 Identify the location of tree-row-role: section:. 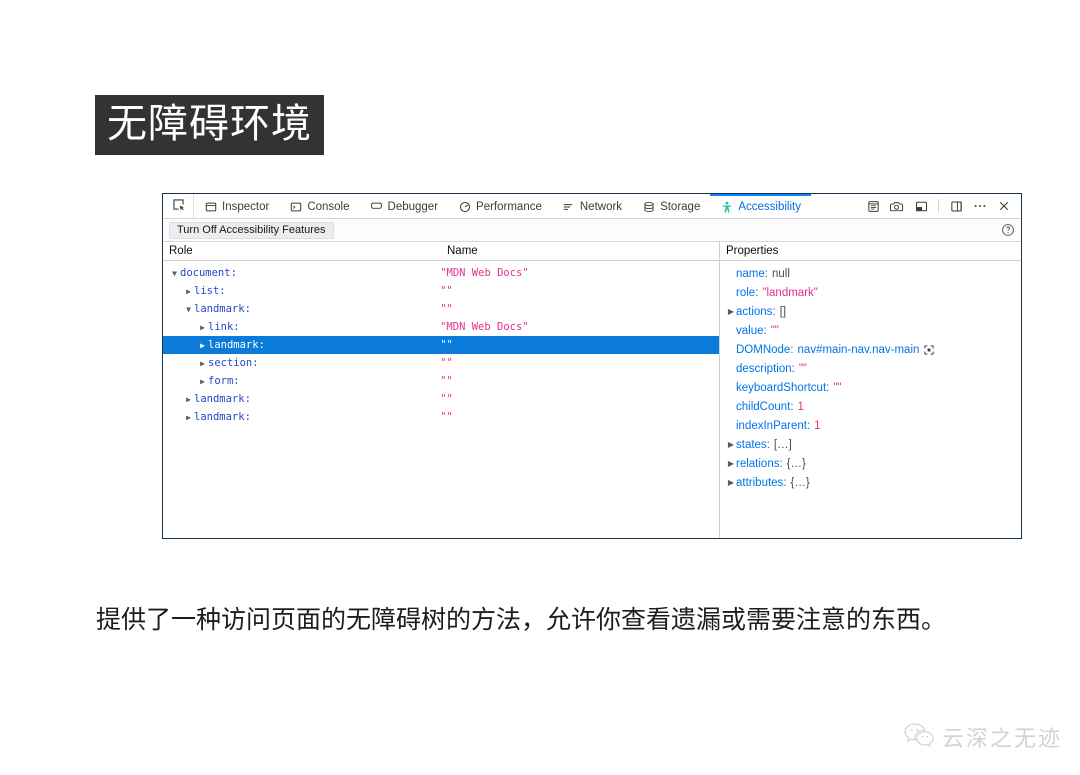
(233, 363).